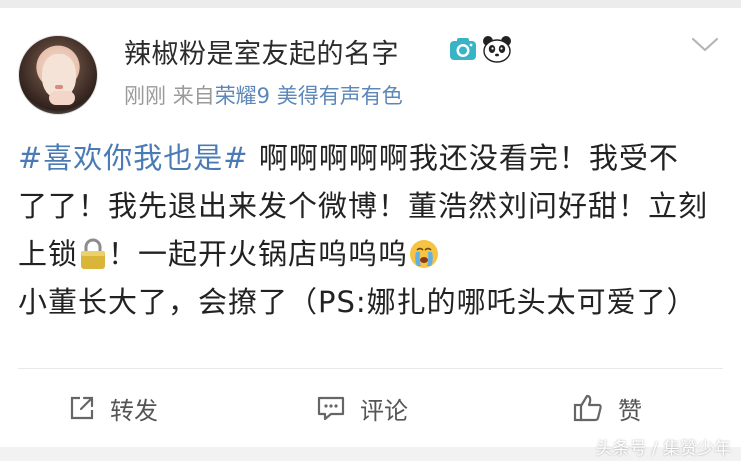 This screenshot has width=741, height=461. Describe the element at coordinates (424, 254) in the screenshot. I see `crying-face-icon` at that location.